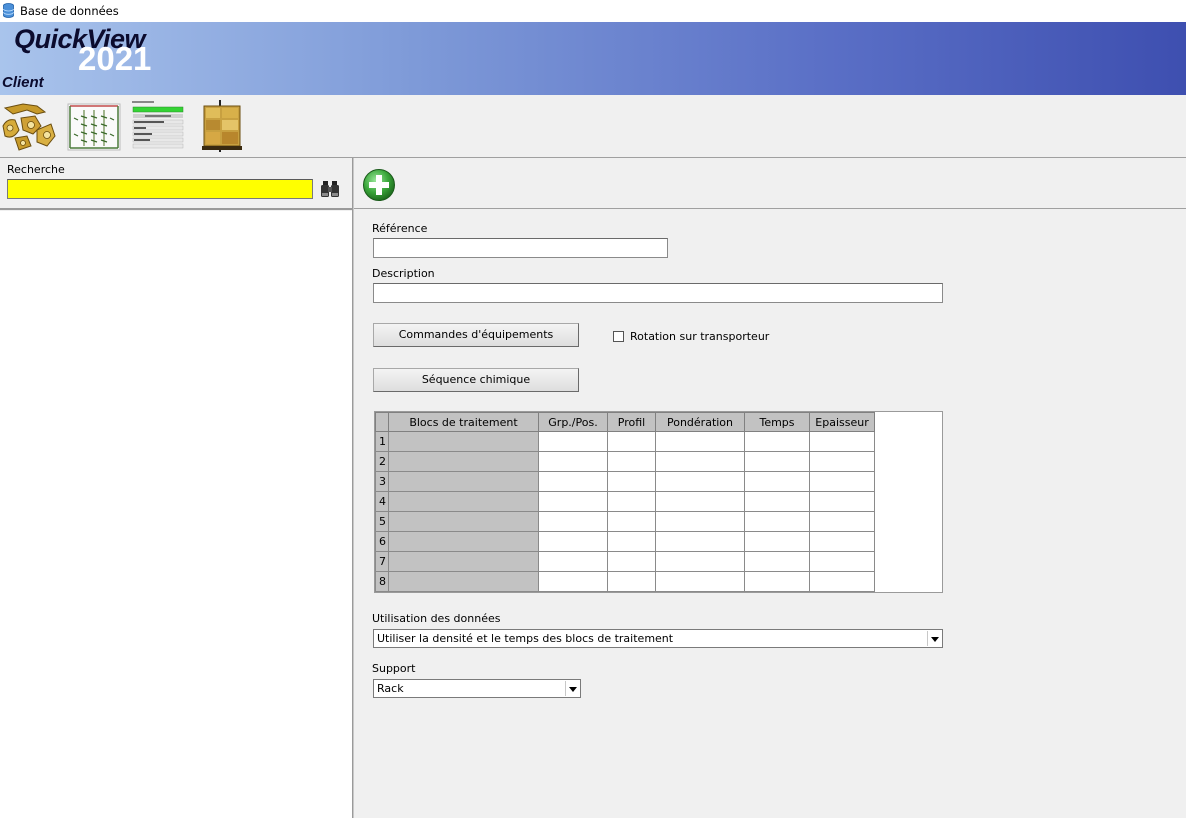 The image size is (1186, 818). What do you see at coordinates (573, 422) in the screenshot?
I see `col-group-position-header: Grp./Pos.` at bounding box center [573, 422].